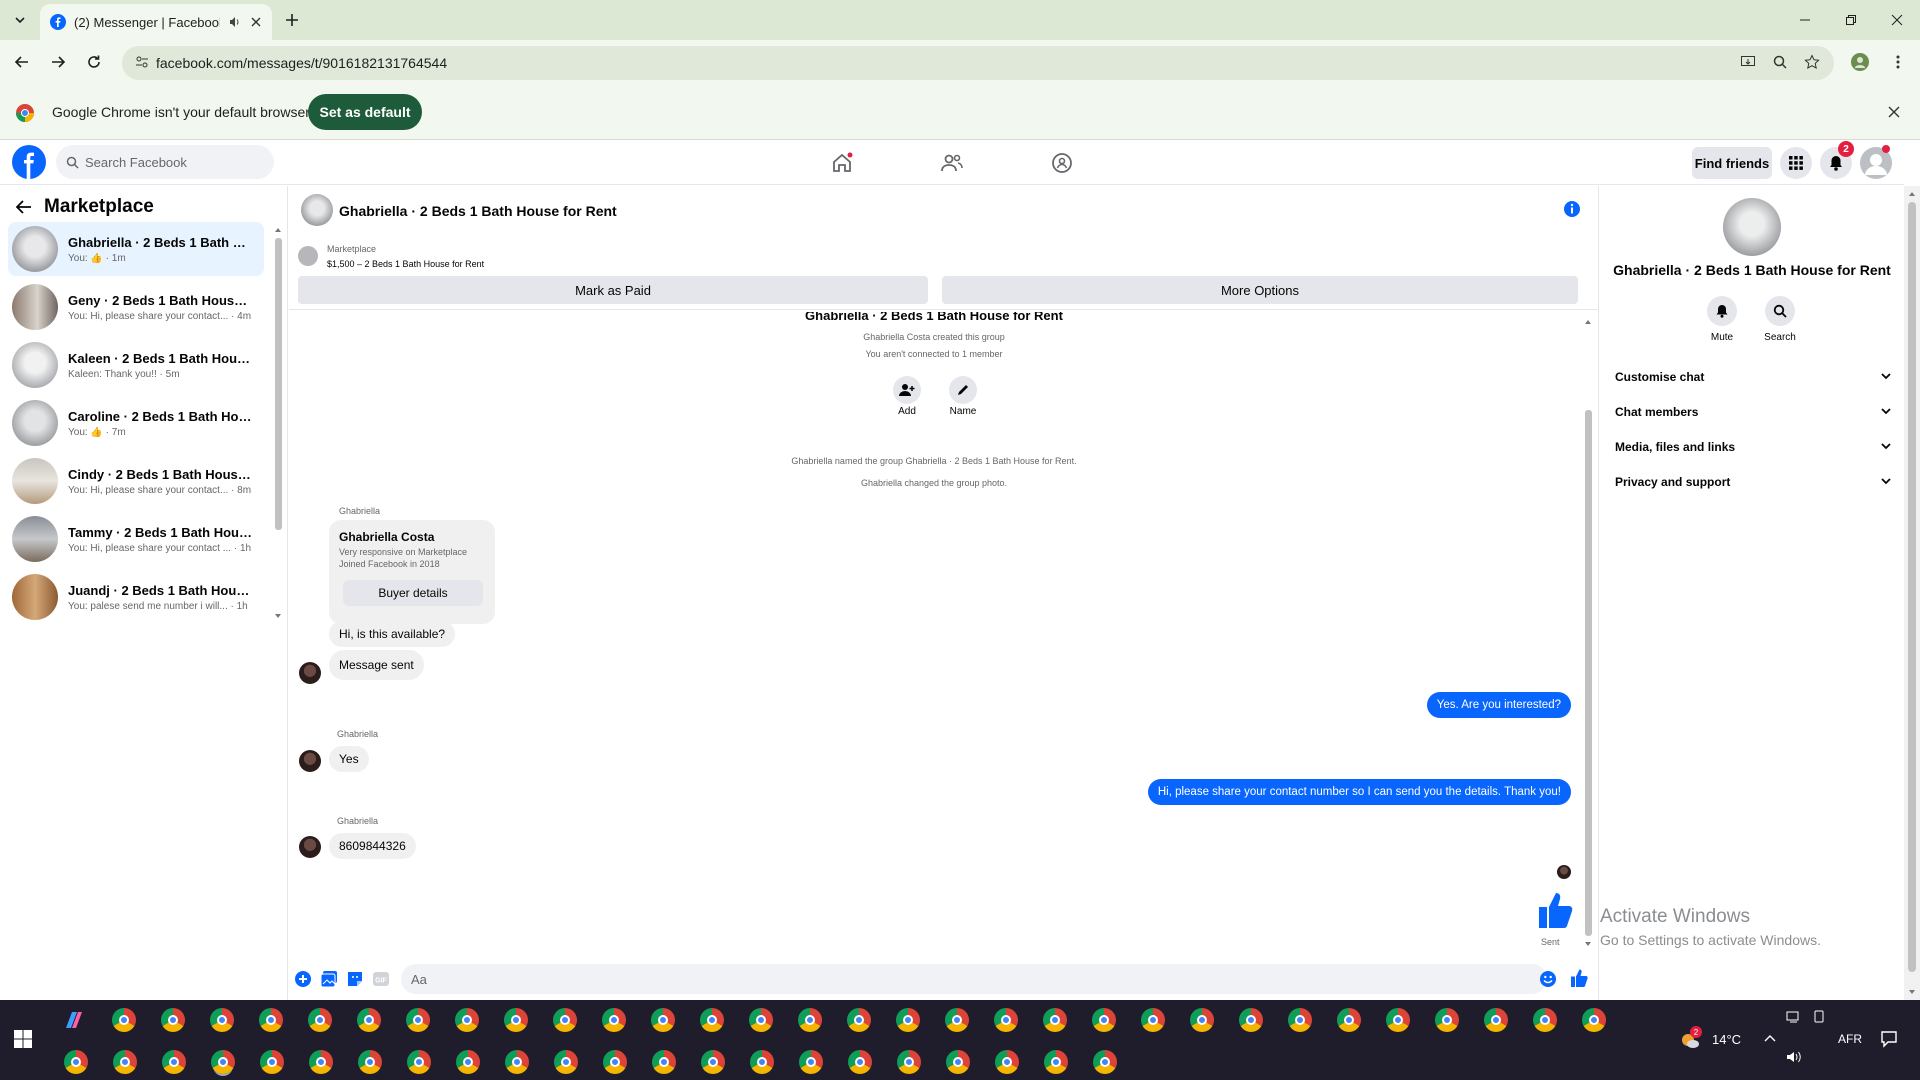  Describe the element at coordinates (376, 665) in the screenshot. I see `message-bubble-incoming: Message sent` at that location.